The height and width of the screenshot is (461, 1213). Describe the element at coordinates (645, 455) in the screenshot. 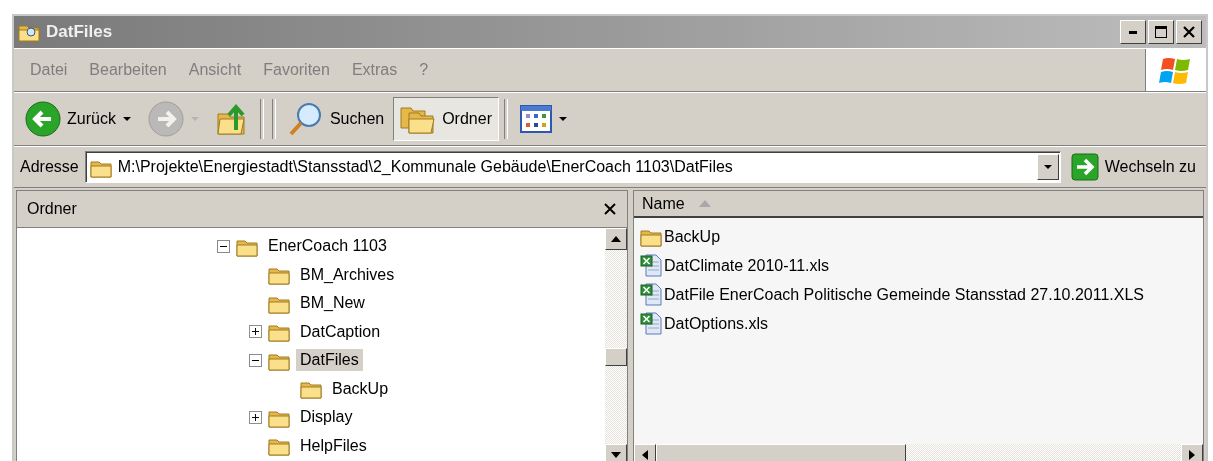

I see `left-triangle-icon` at that location.